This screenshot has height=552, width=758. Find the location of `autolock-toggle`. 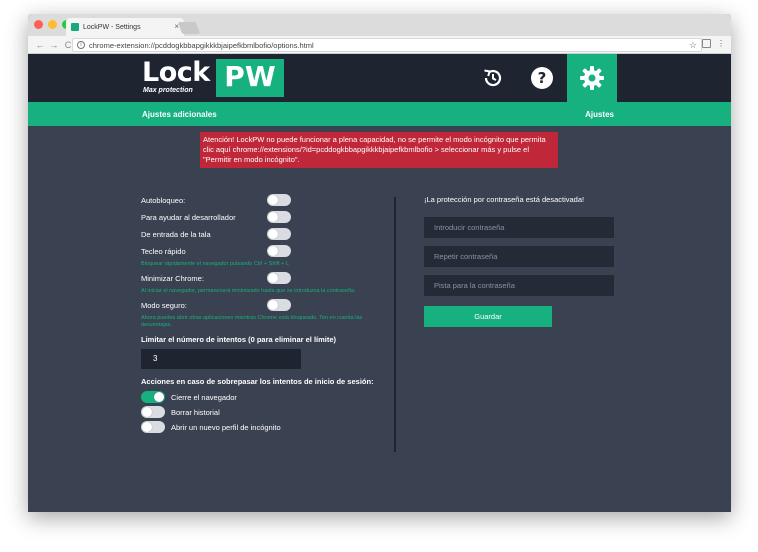

autolock-toggle is located at coordinates (279, 200).